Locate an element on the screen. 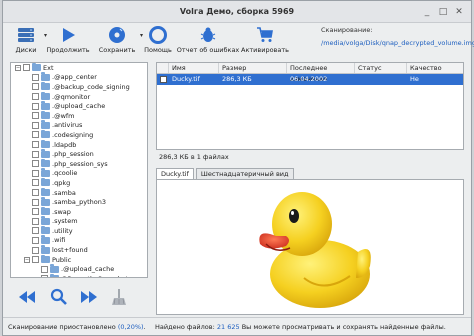  col-check is located at coordinates (163, 68).